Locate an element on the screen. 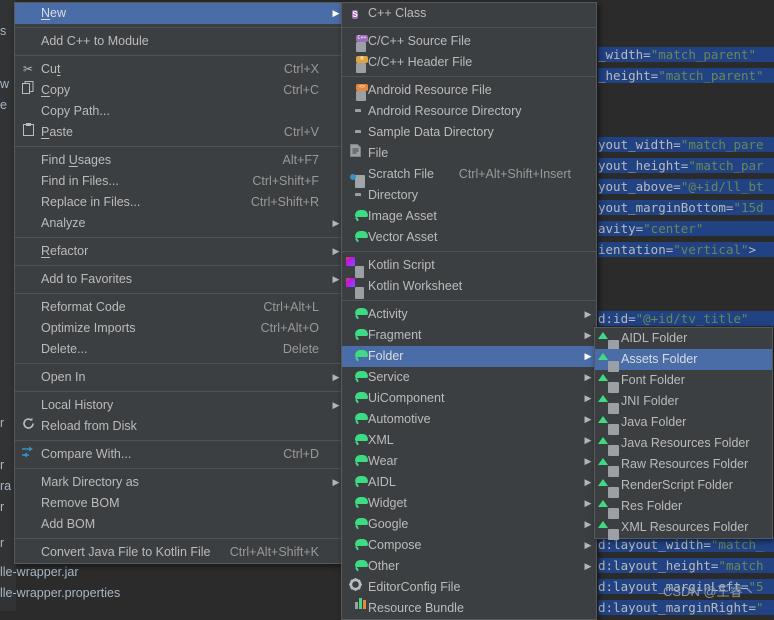  menu-item-label: File is located at coordinates (378, 153).